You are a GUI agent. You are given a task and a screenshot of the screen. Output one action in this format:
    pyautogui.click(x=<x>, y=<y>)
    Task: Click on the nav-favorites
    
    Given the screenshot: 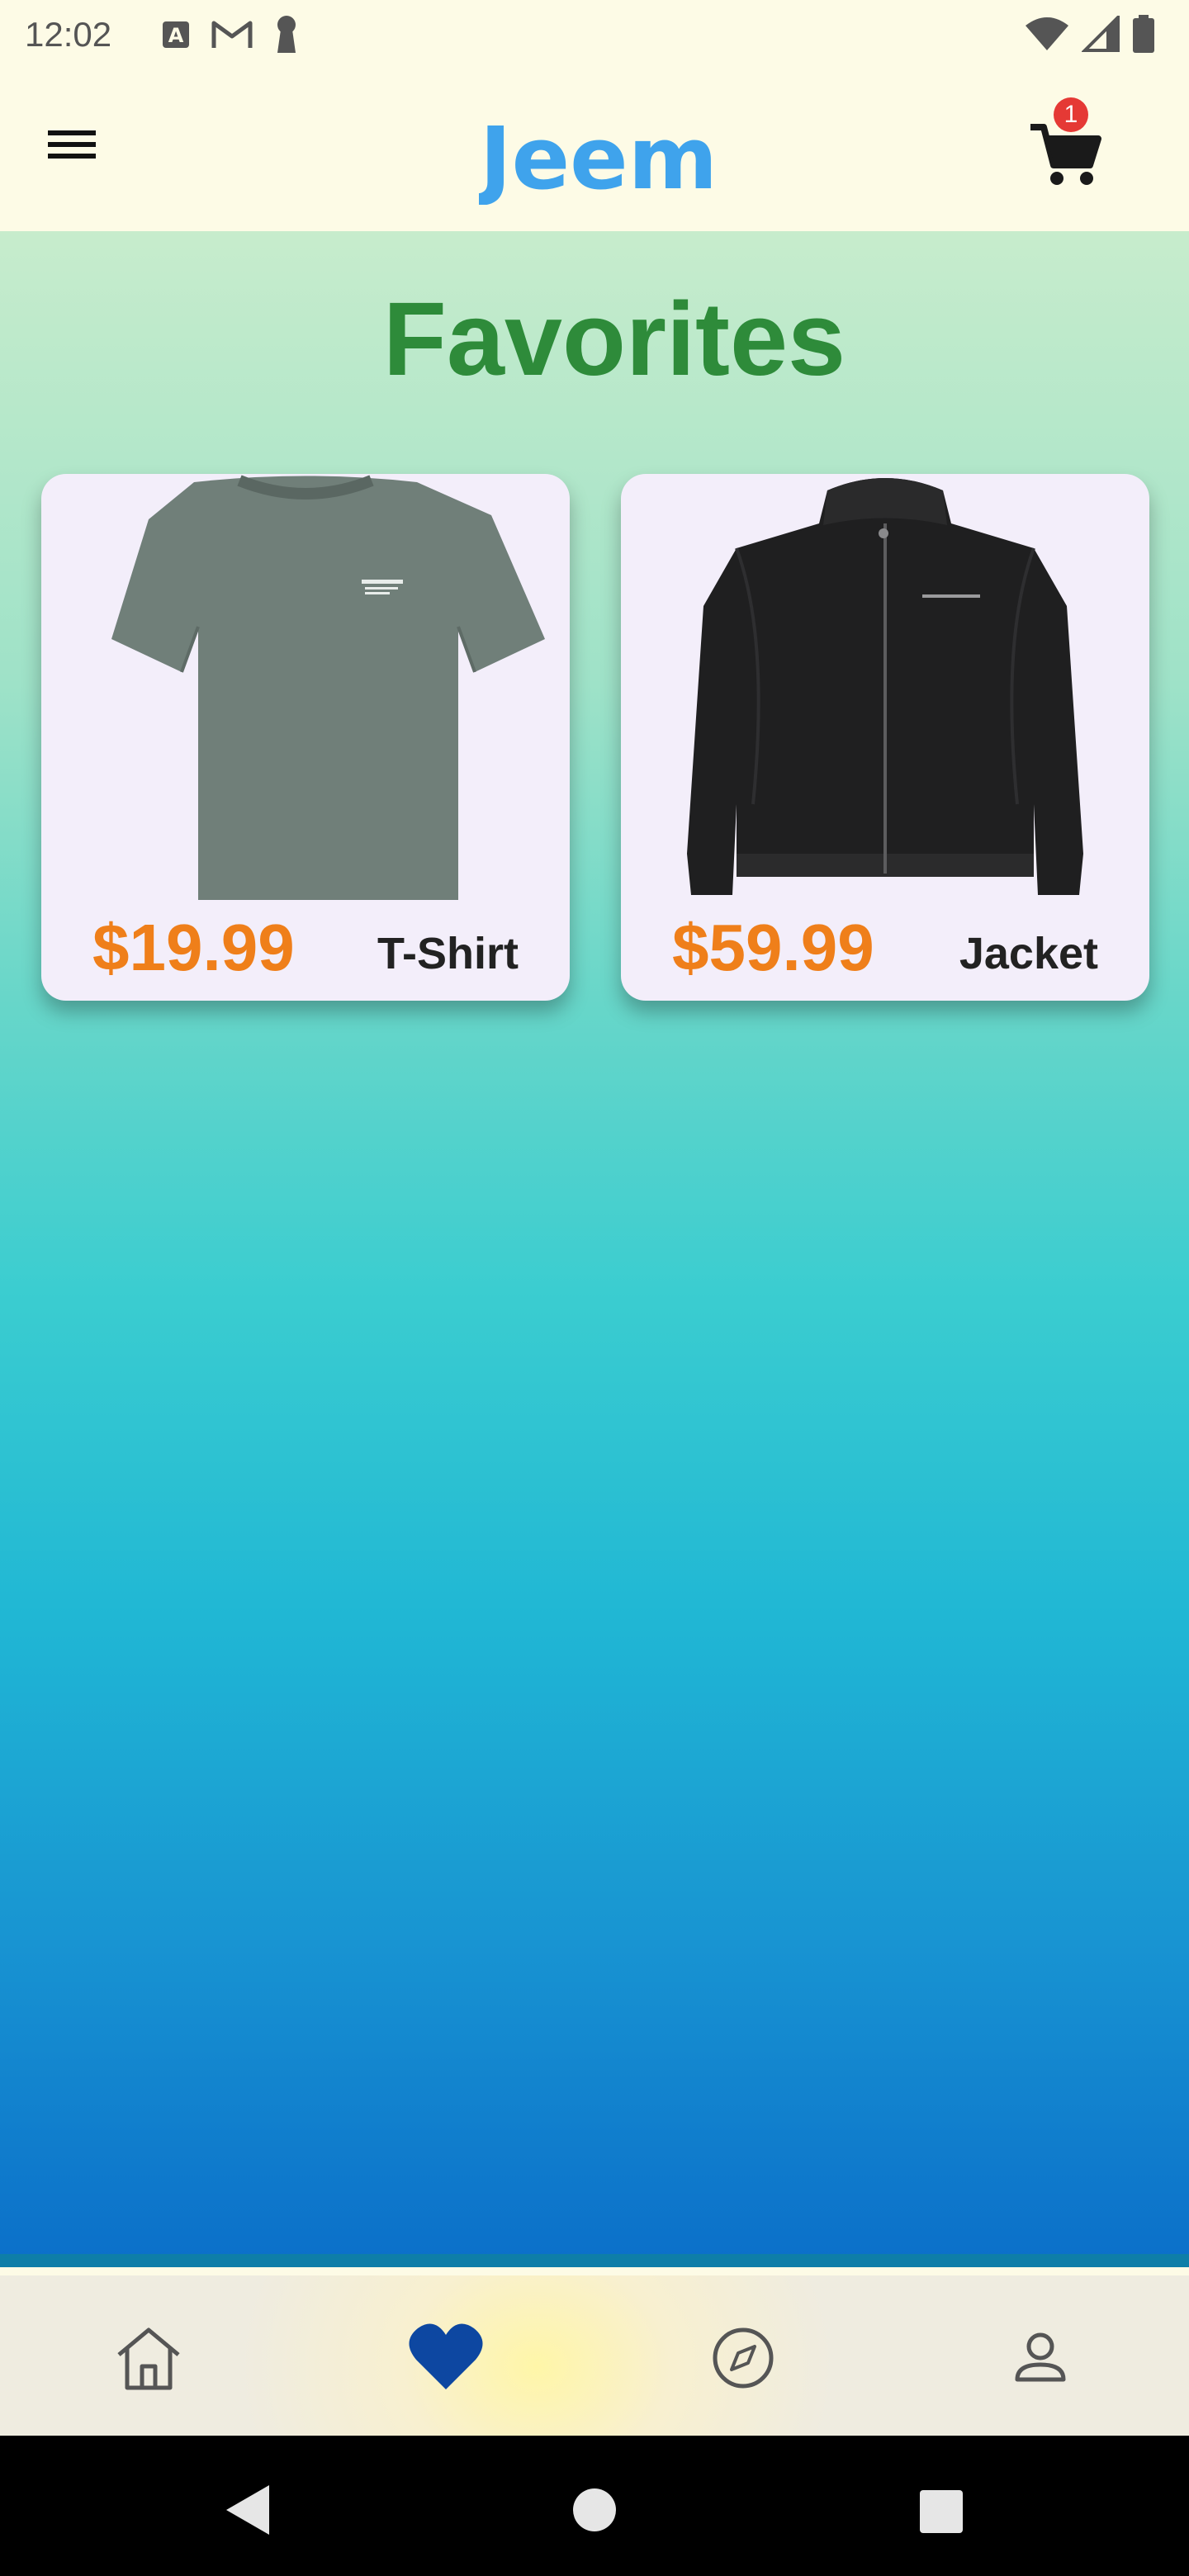 What is the action you would take?
    pyautogui.click(x=446, y=2358)
    